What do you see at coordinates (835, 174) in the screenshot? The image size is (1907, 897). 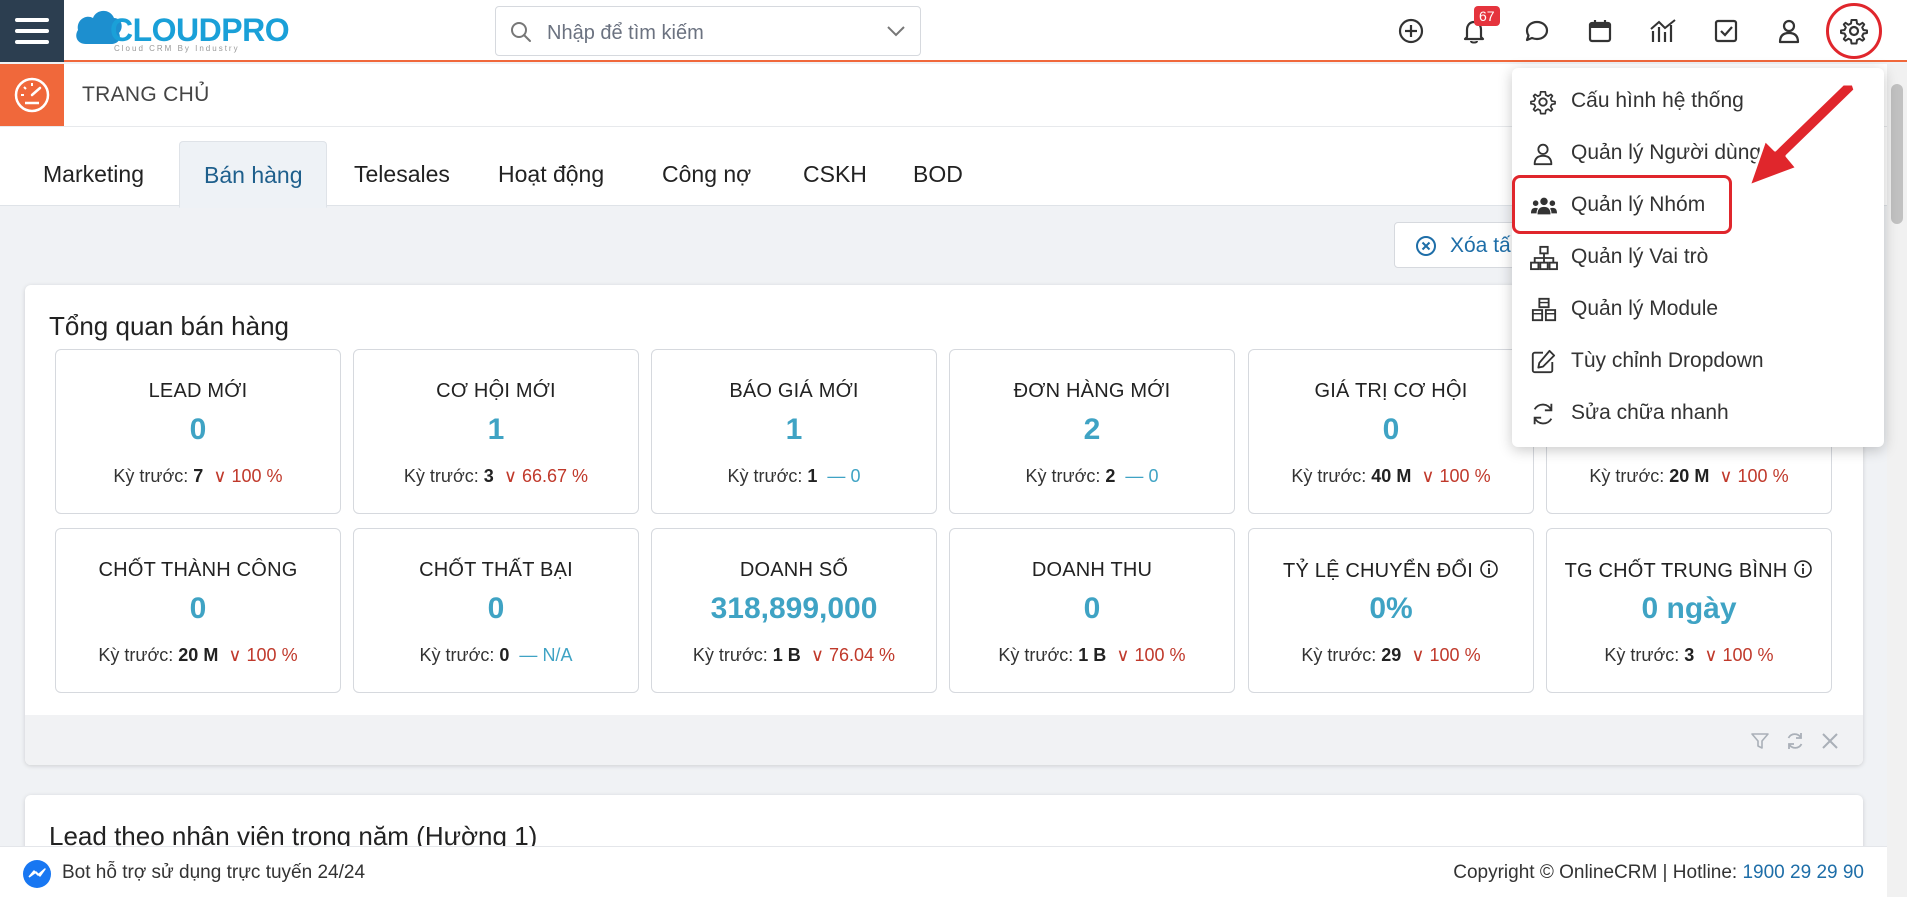 I see `tab-cskh: CSKH` at bounding box center [835, 174].